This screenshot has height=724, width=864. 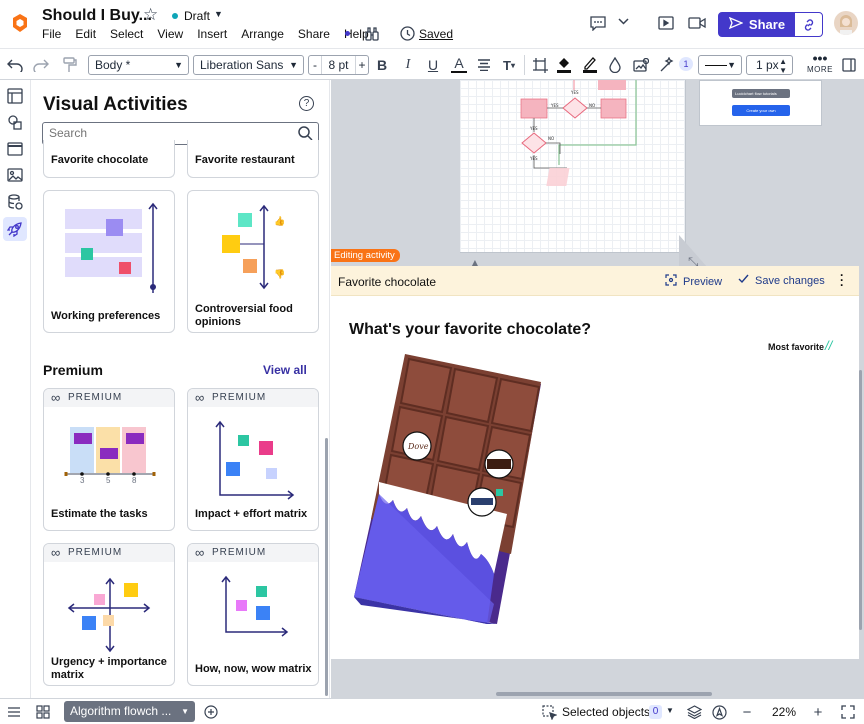 What do you see at coordinates (248, 65) in the screenshot?
I see `font-family-select: Liberation Sans ▼` at bounding box center [248, 65].